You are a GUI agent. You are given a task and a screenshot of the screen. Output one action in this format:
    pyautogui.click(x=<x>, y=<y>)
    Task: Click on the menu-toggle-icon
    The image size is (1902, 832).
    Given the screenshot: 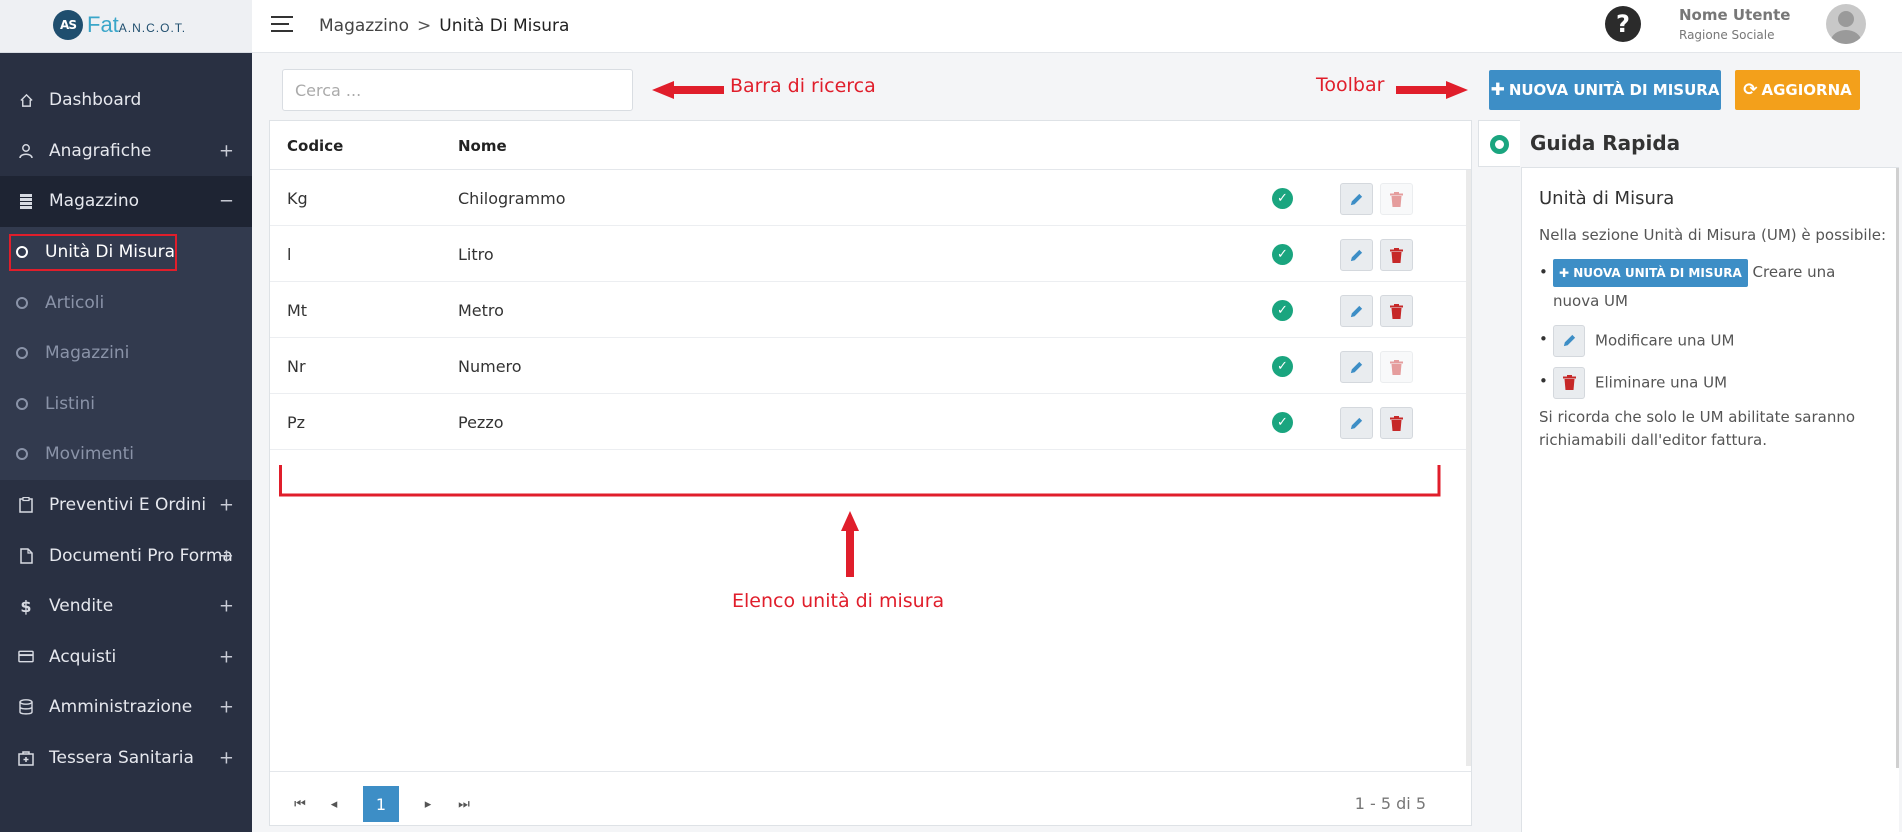 What is the action you would take?
    pyautogui.click(x=282, y=25)
    